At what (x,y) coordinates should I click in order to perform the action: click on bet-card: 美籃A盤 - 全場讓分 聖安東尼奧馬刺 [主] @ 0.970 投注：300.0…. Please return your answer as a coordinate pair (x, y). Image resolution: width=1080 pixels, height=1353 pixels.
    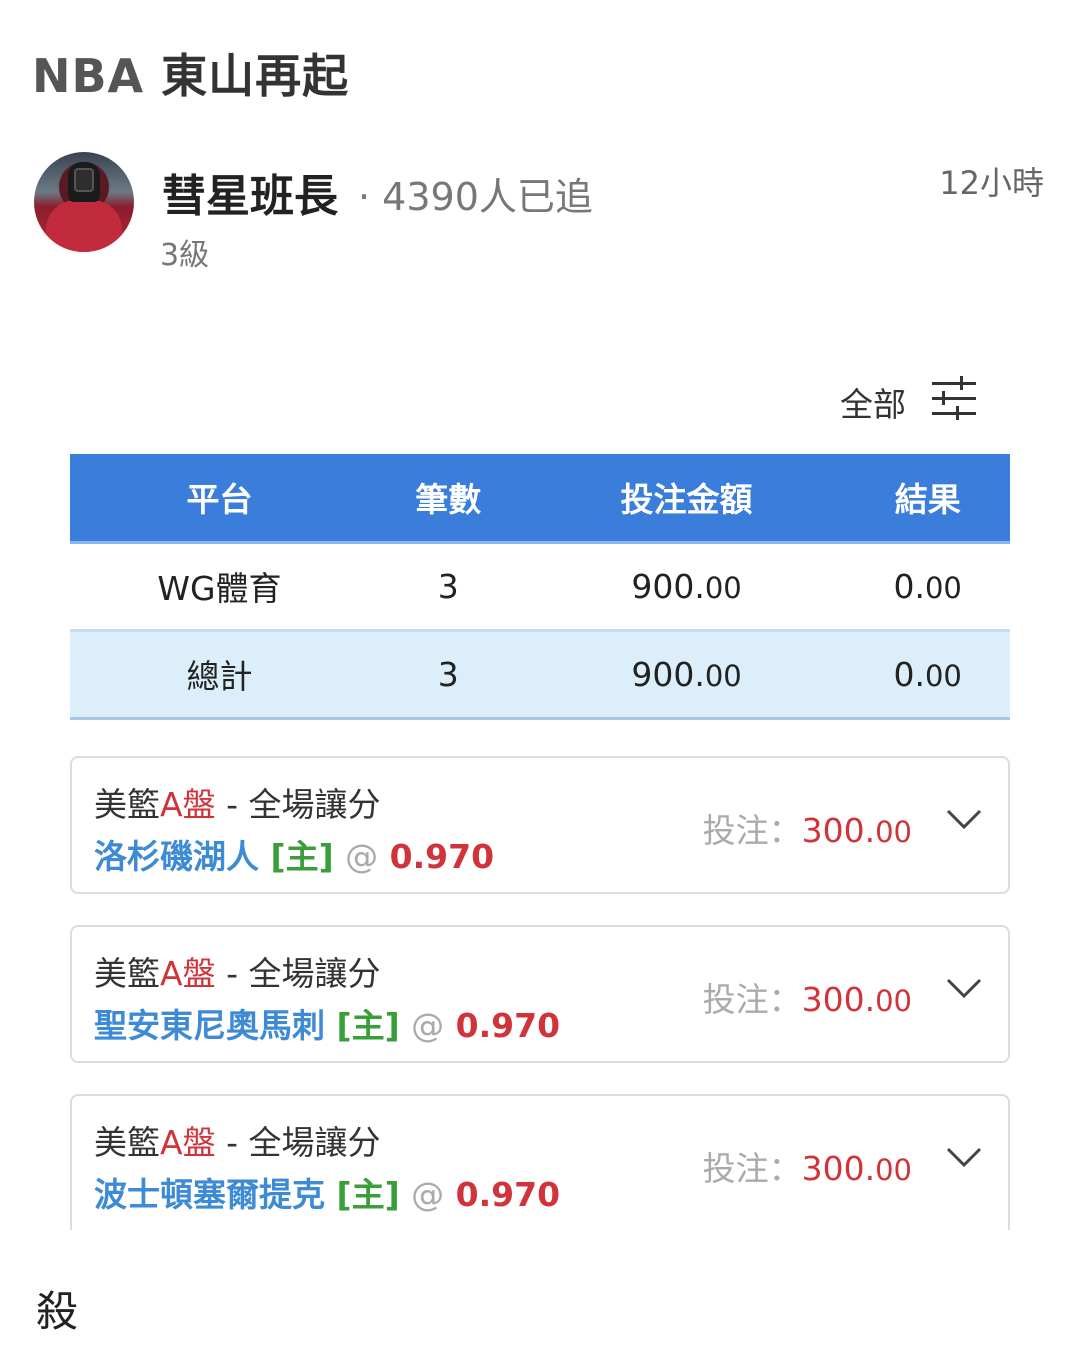
    Looking at the image, I should click on (540, 994).